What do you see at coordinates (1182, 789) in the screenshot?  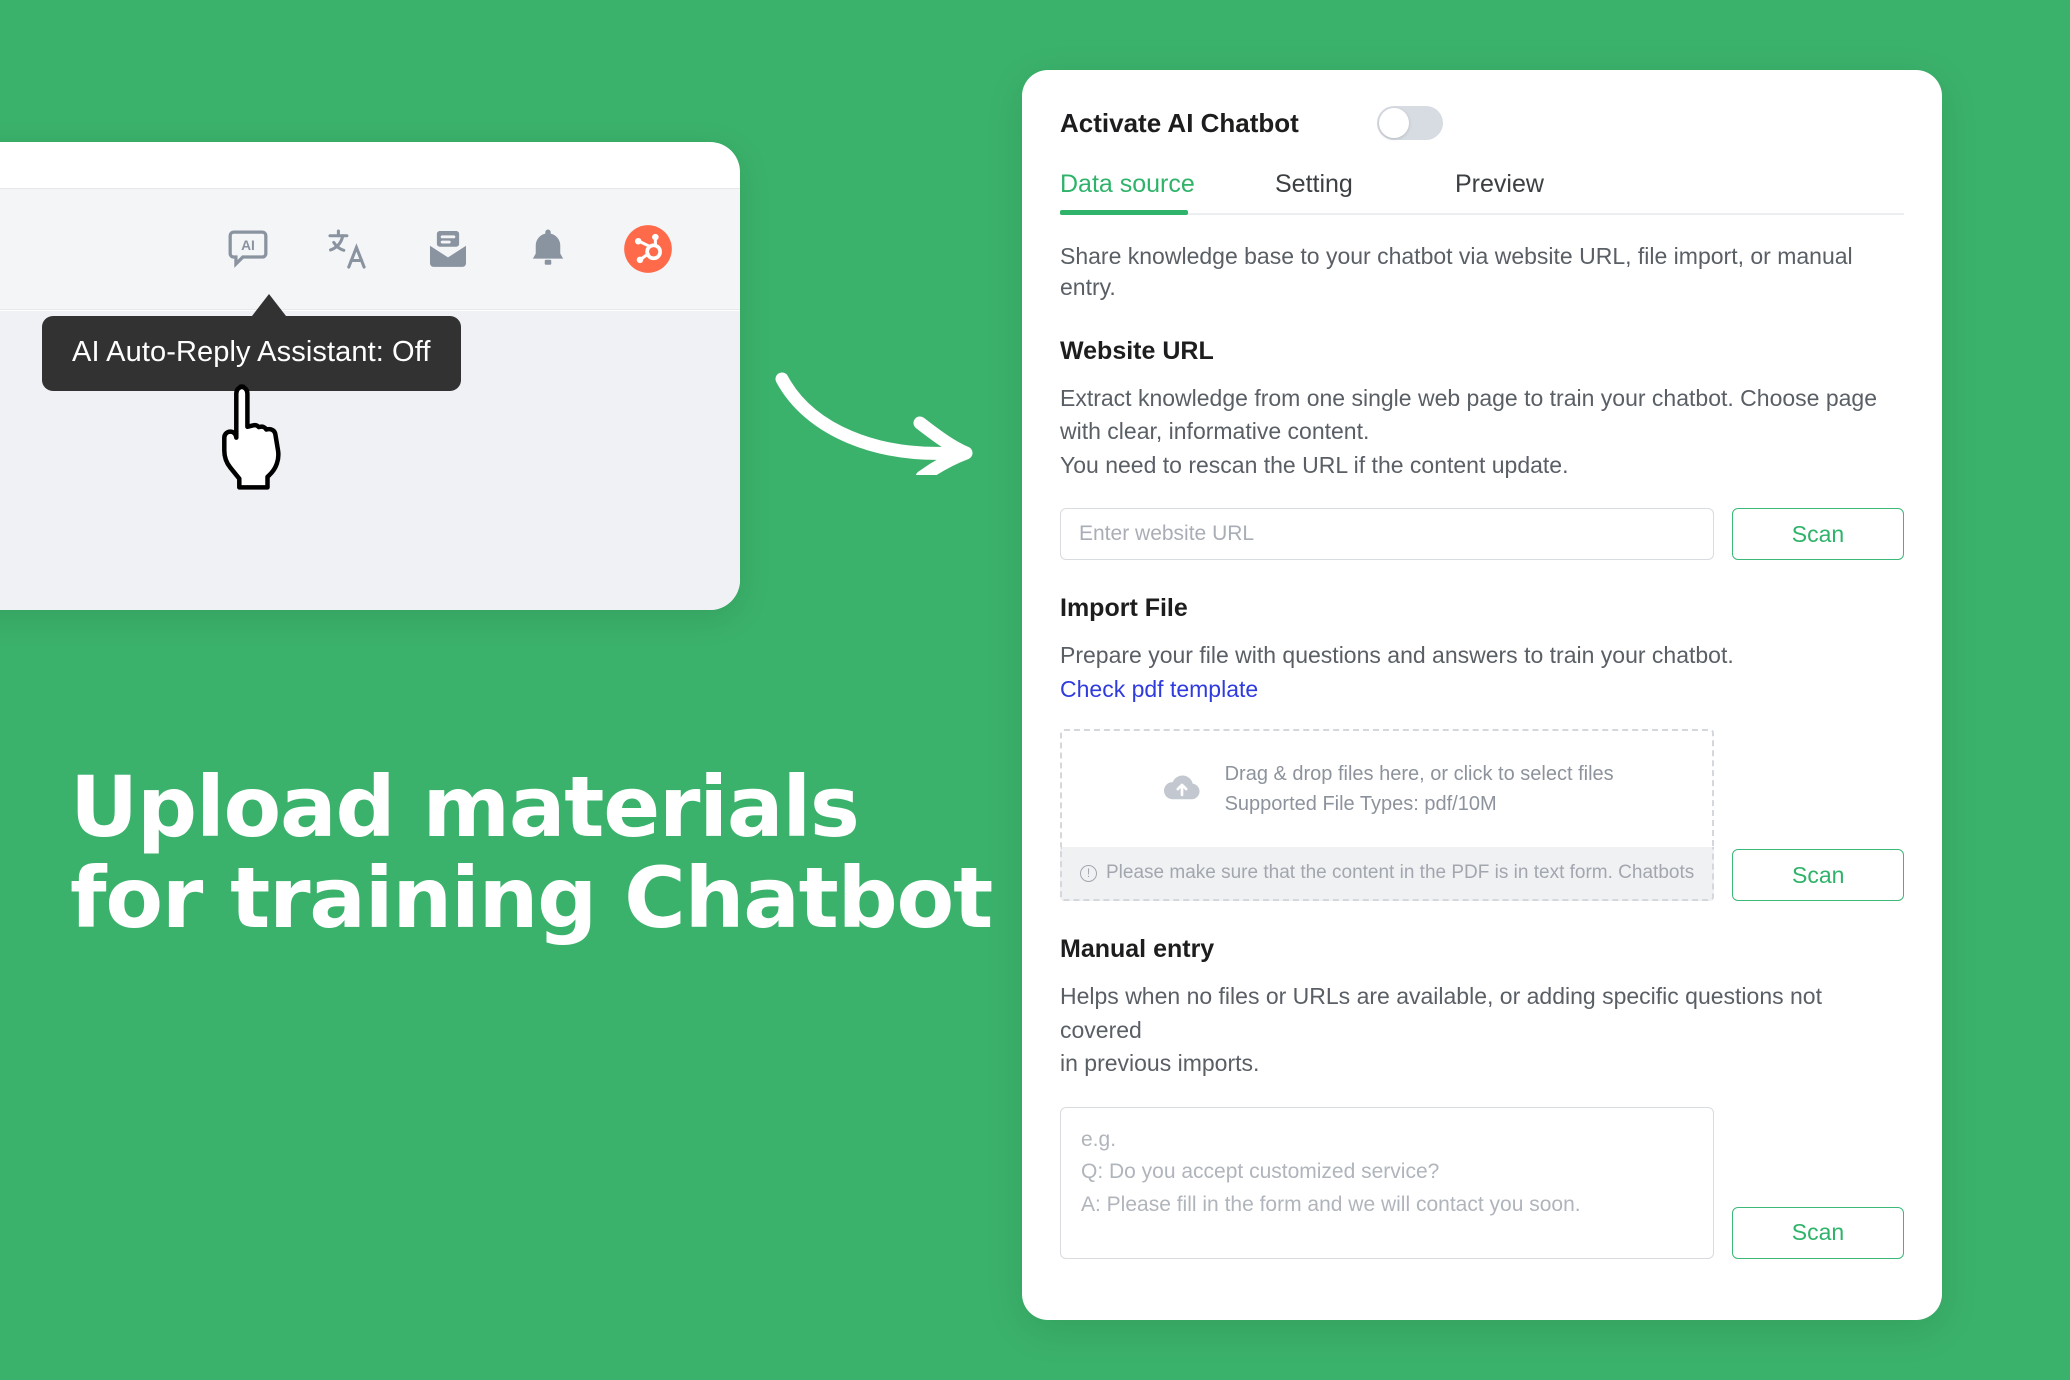 I see `upload-cloud-icon` at bounding box center [1182, 789].